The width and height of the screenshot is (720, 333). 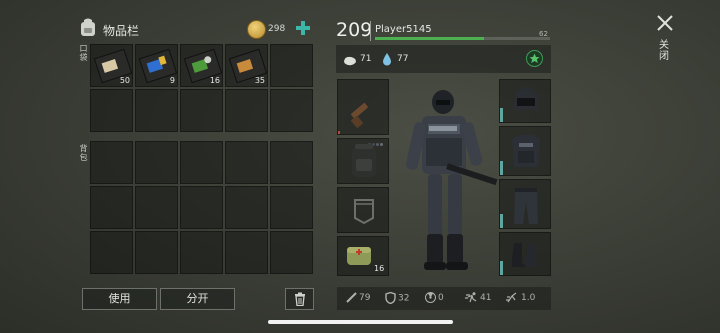 I want to click on split-button: 分开, so click(x=197, y=299).